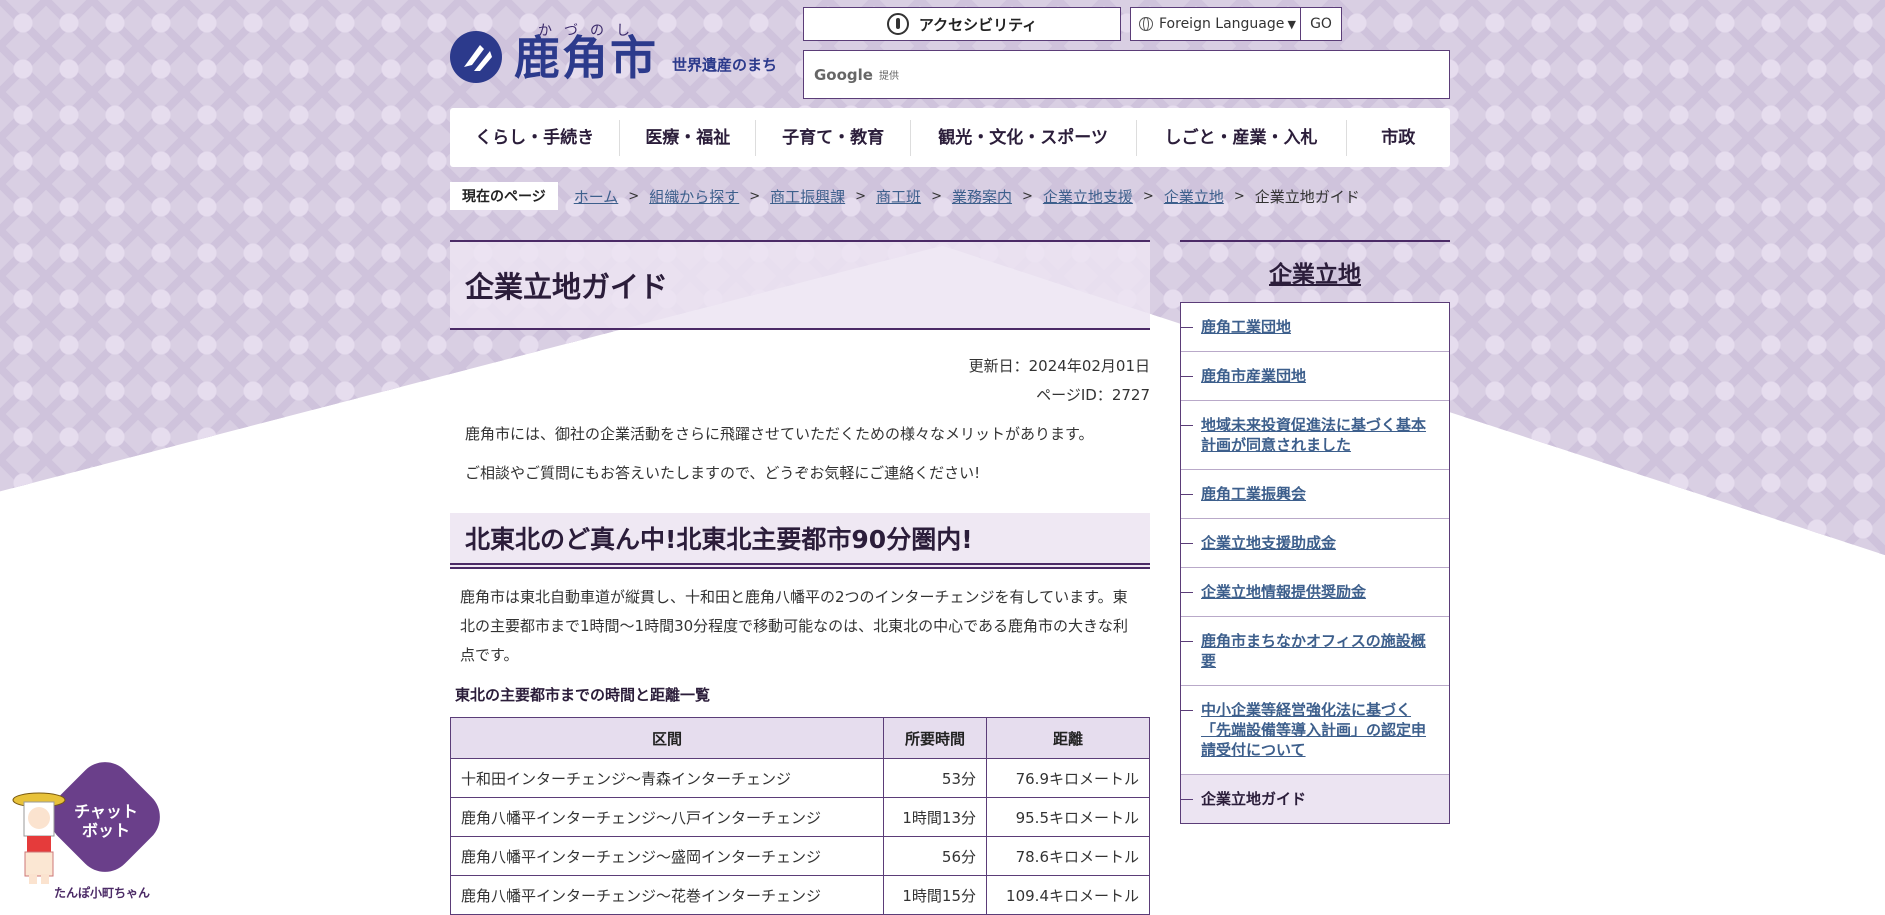 This screenshot has width=1885, height=915. I want to click on table-cell-route: 鹿角八幡平インターチェンジ～盛岡インターチェンジ, so click(667, 856).